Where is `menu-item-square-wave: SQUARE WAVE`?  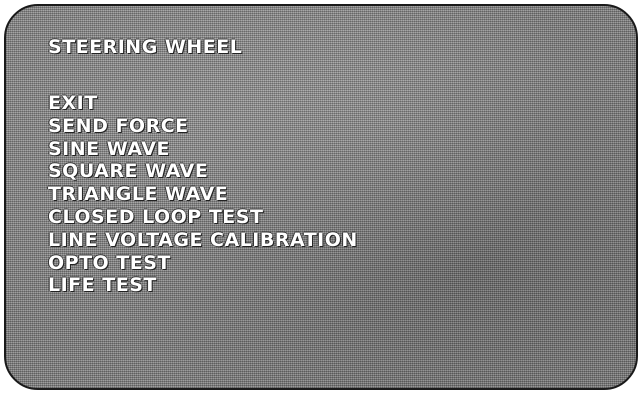 menu-item-square-wave: SQUARE WAVE is located at coordinates (203, 171).